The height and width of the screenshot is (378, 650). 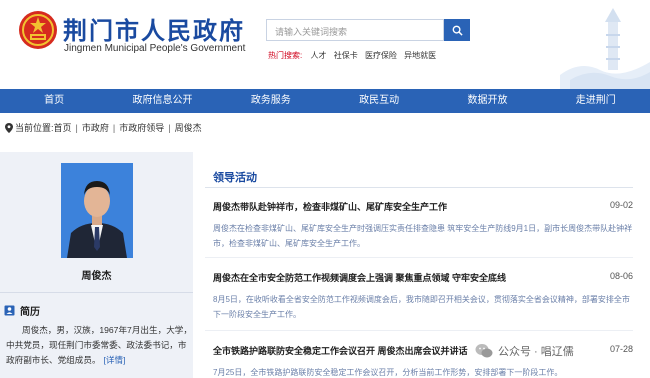 I want to click on portrait-image, so click(x=97, y=210).